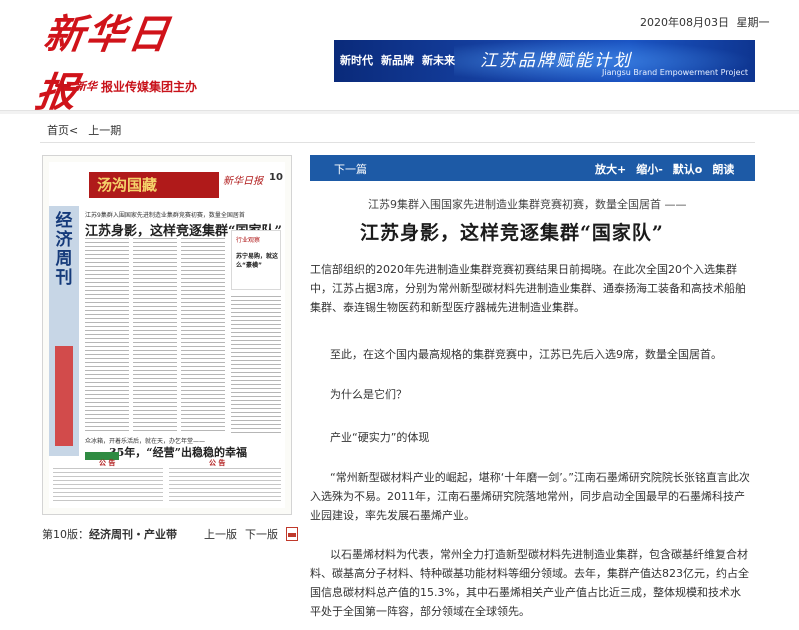 The height and width of the screenshot is (630, 799). Describe the element at coordinates (527, 204) in the screenshot. I see `article-subtitle: 江苏9集群入围国家先进制造业集群竞赛初赛，数量全国居首 ——` at that location.